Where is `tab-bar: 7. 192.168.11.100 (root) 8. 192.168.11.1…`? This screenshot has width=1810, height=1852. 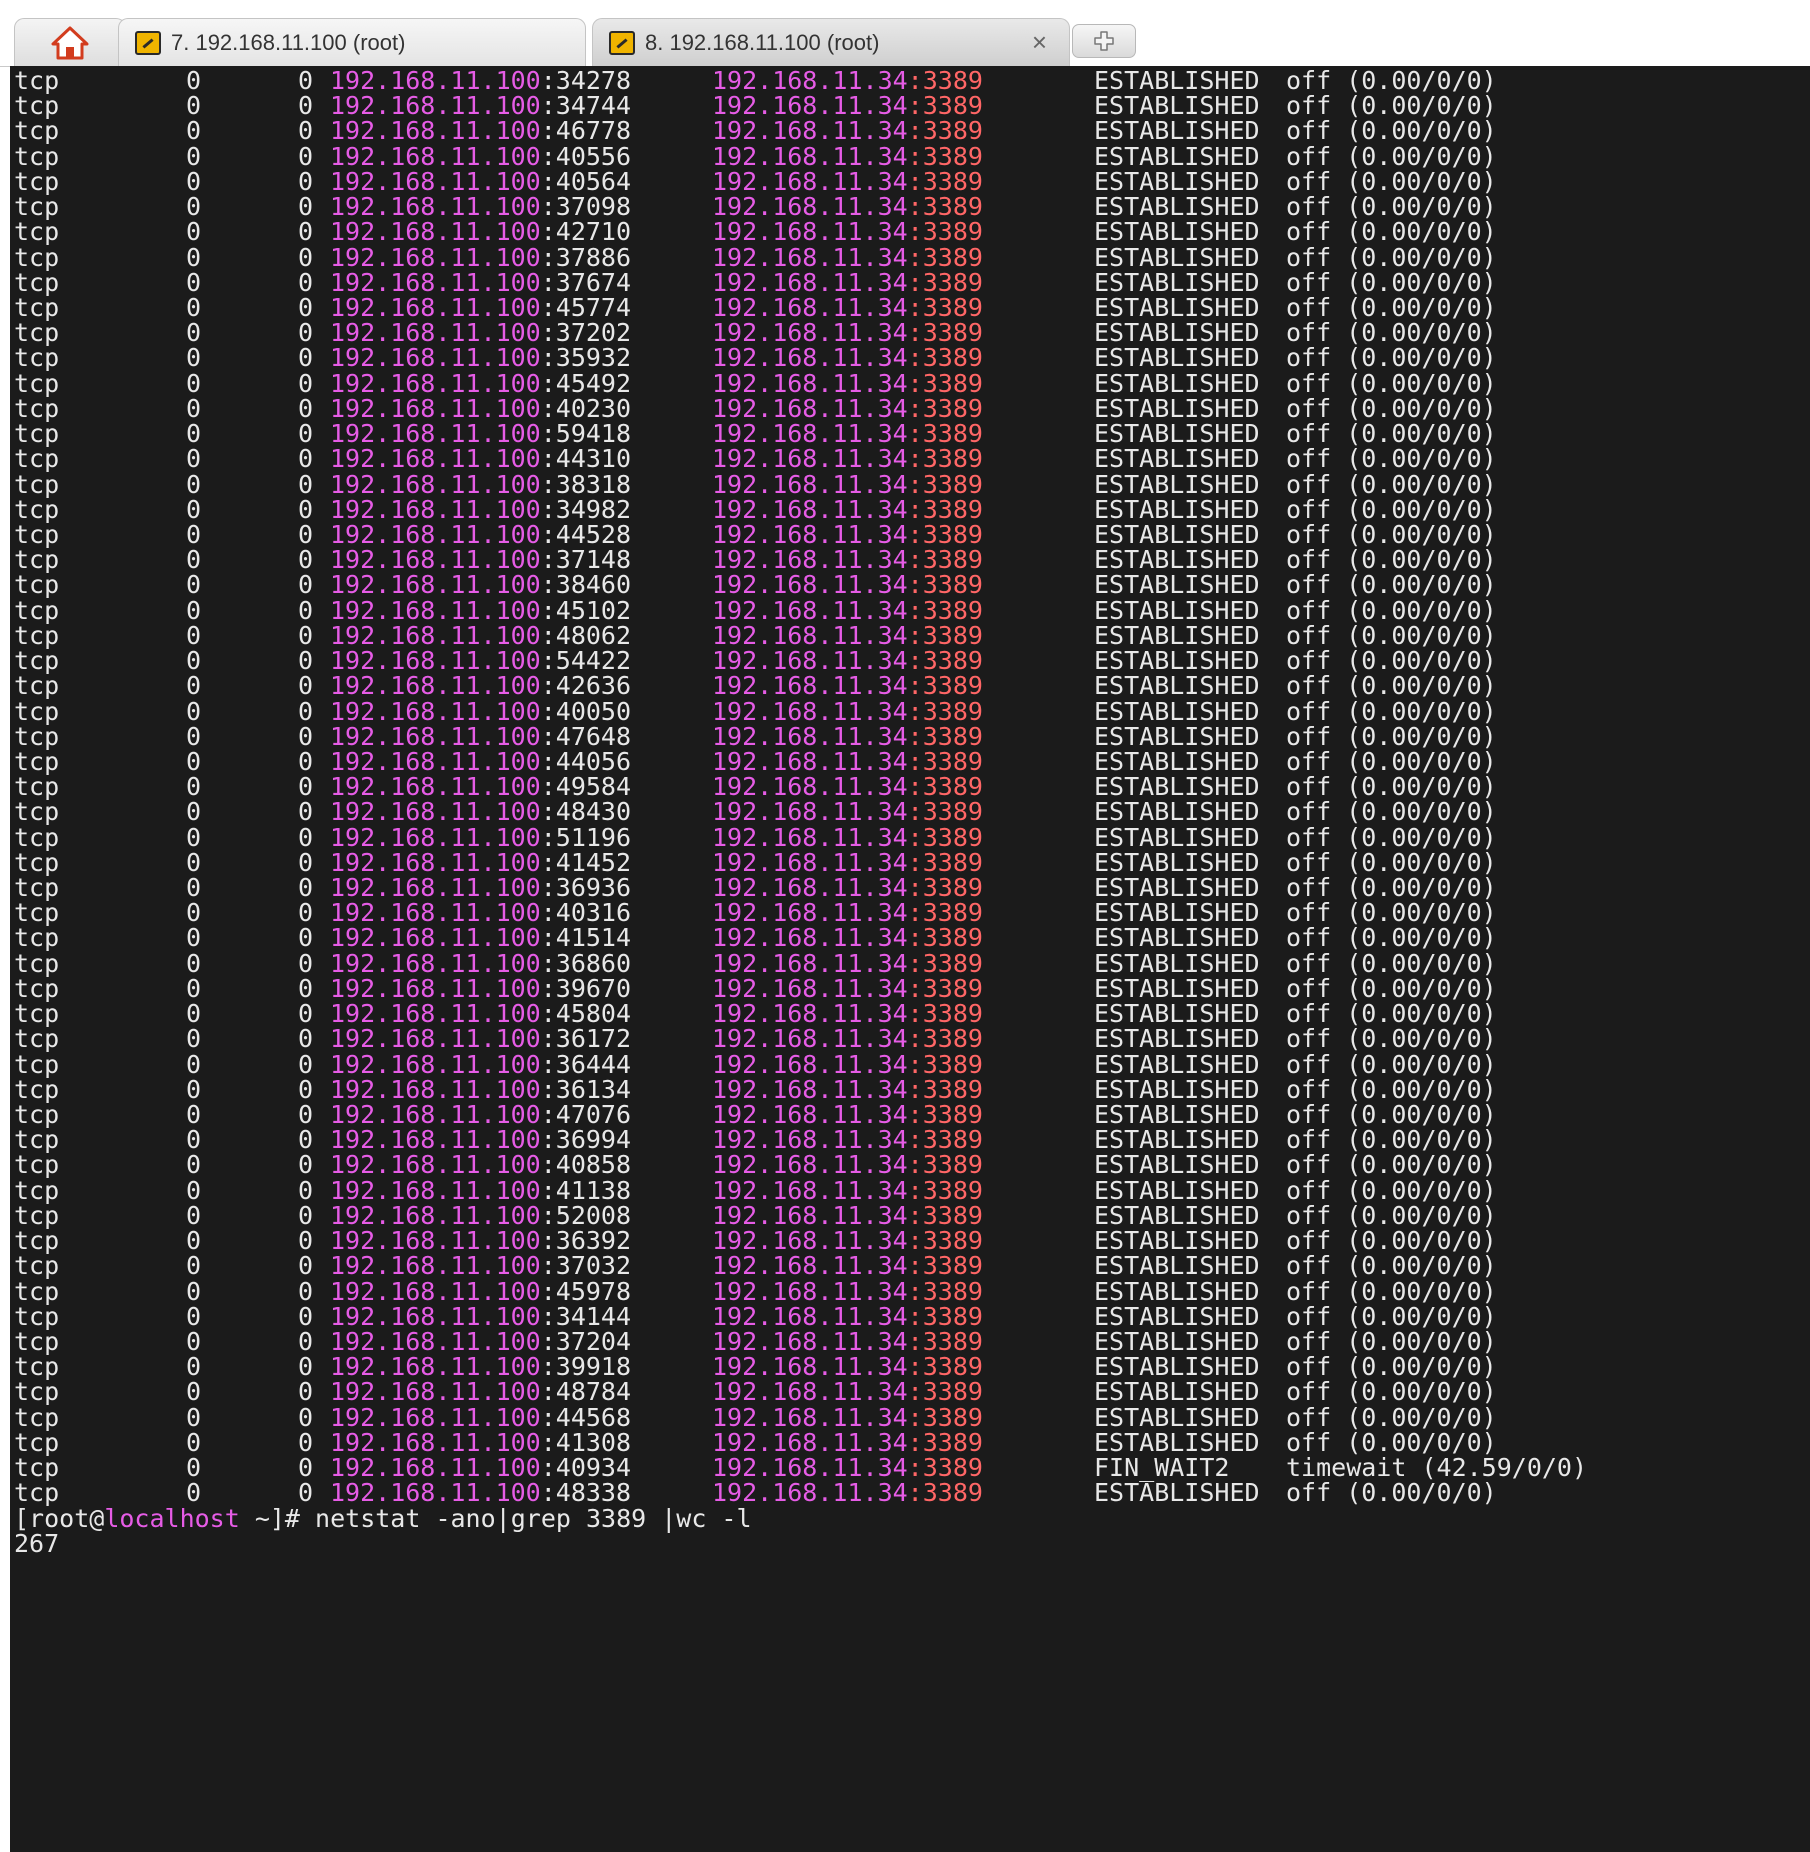
tab-bar: 7. 192.168.11.100 (root) 8. 192.168.11.1… is located at coordinates (905, 33).